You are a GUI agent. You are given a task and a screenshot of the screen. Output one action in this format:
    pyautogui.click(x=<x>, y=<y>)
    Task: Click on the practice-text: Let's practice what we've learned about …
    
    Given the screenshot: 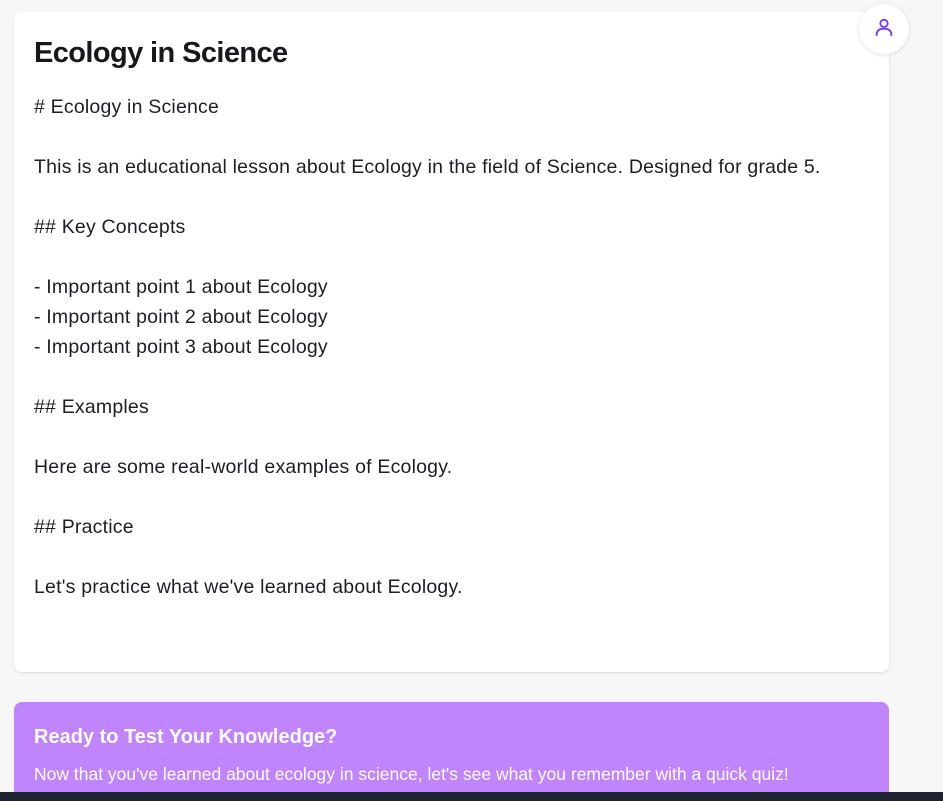 What is the action you would take?
    pyautogui.click(x=248, y=587)
    